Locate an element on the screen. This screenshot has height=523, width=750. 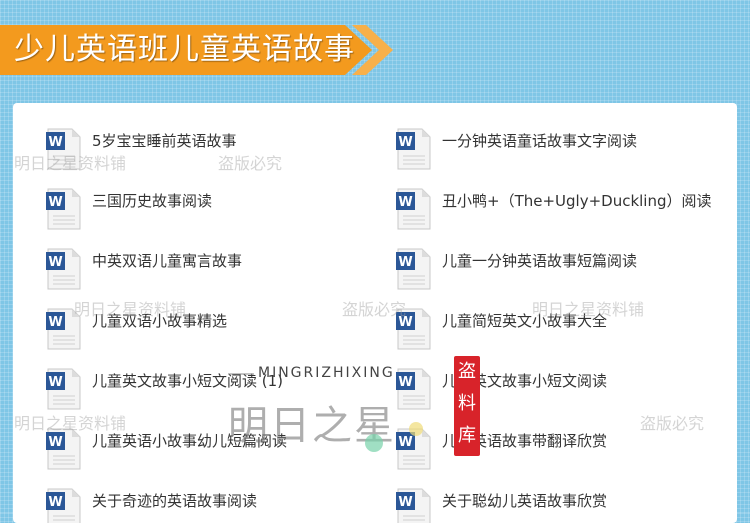
seal-char: 盗 is located at coordinates (467, 371).